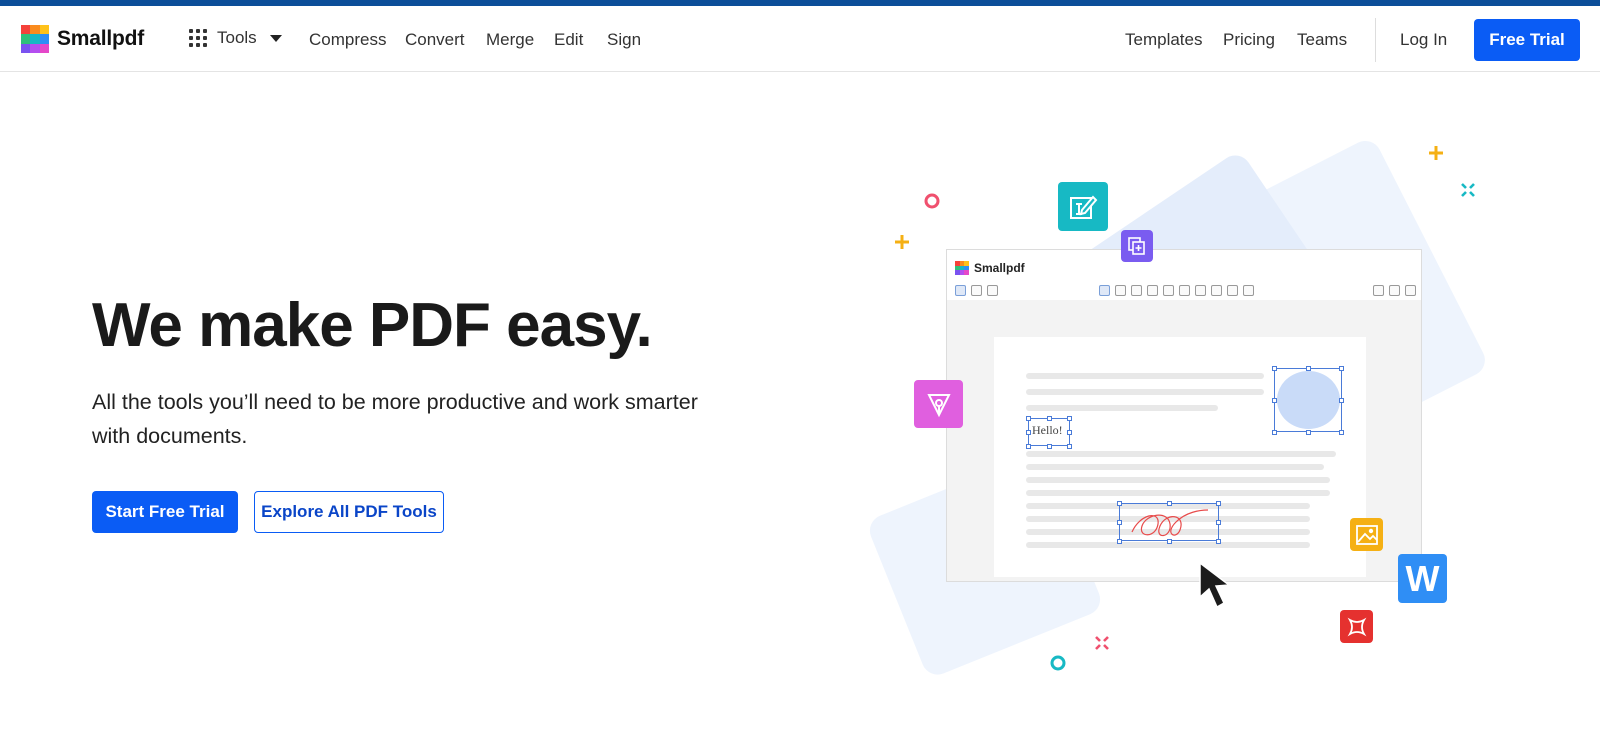 The width and height of the screenshot is (1600, 750). What do you see at coordinates (101, 38) in the screenshot?
I see `logo-text: Smallpdf` at bounding box center [101, 38].